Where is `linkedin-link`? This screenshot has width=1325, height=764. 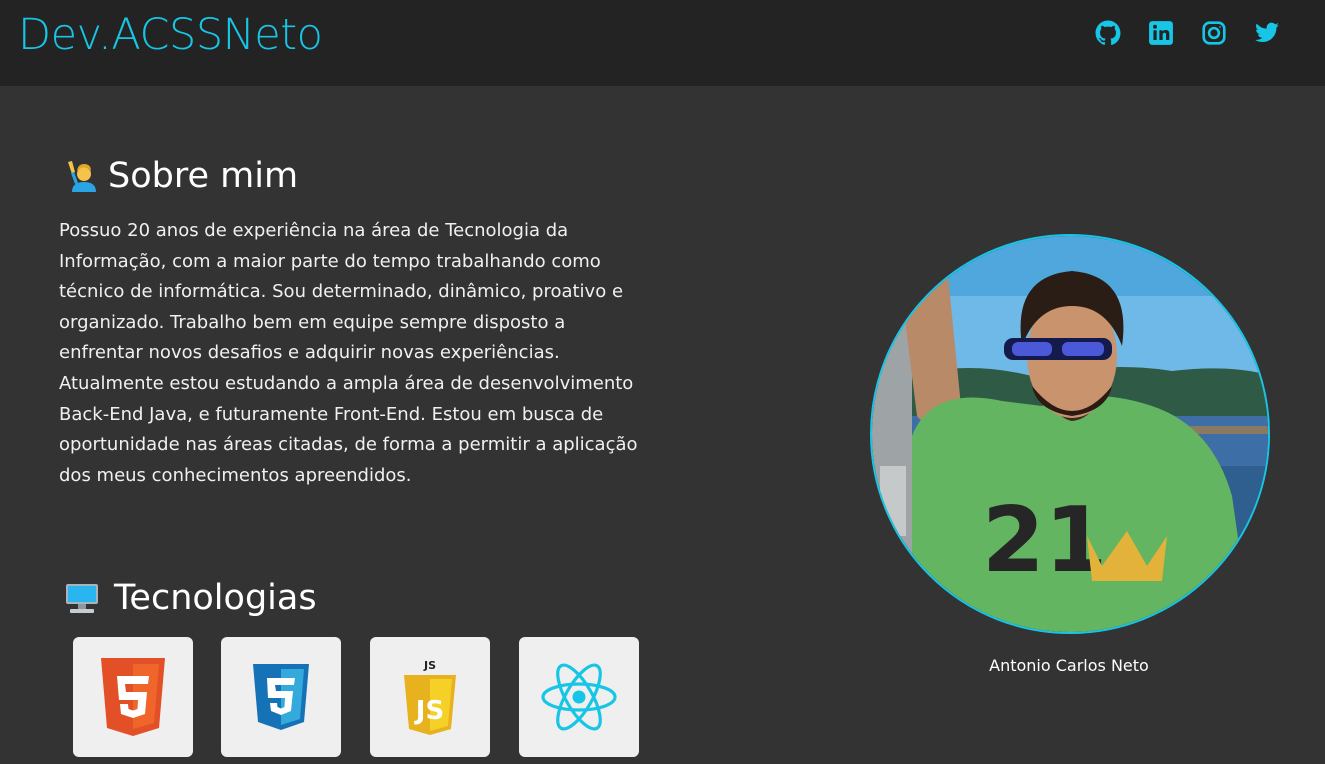 linkedin-link is located at coordinates (1162, 34).